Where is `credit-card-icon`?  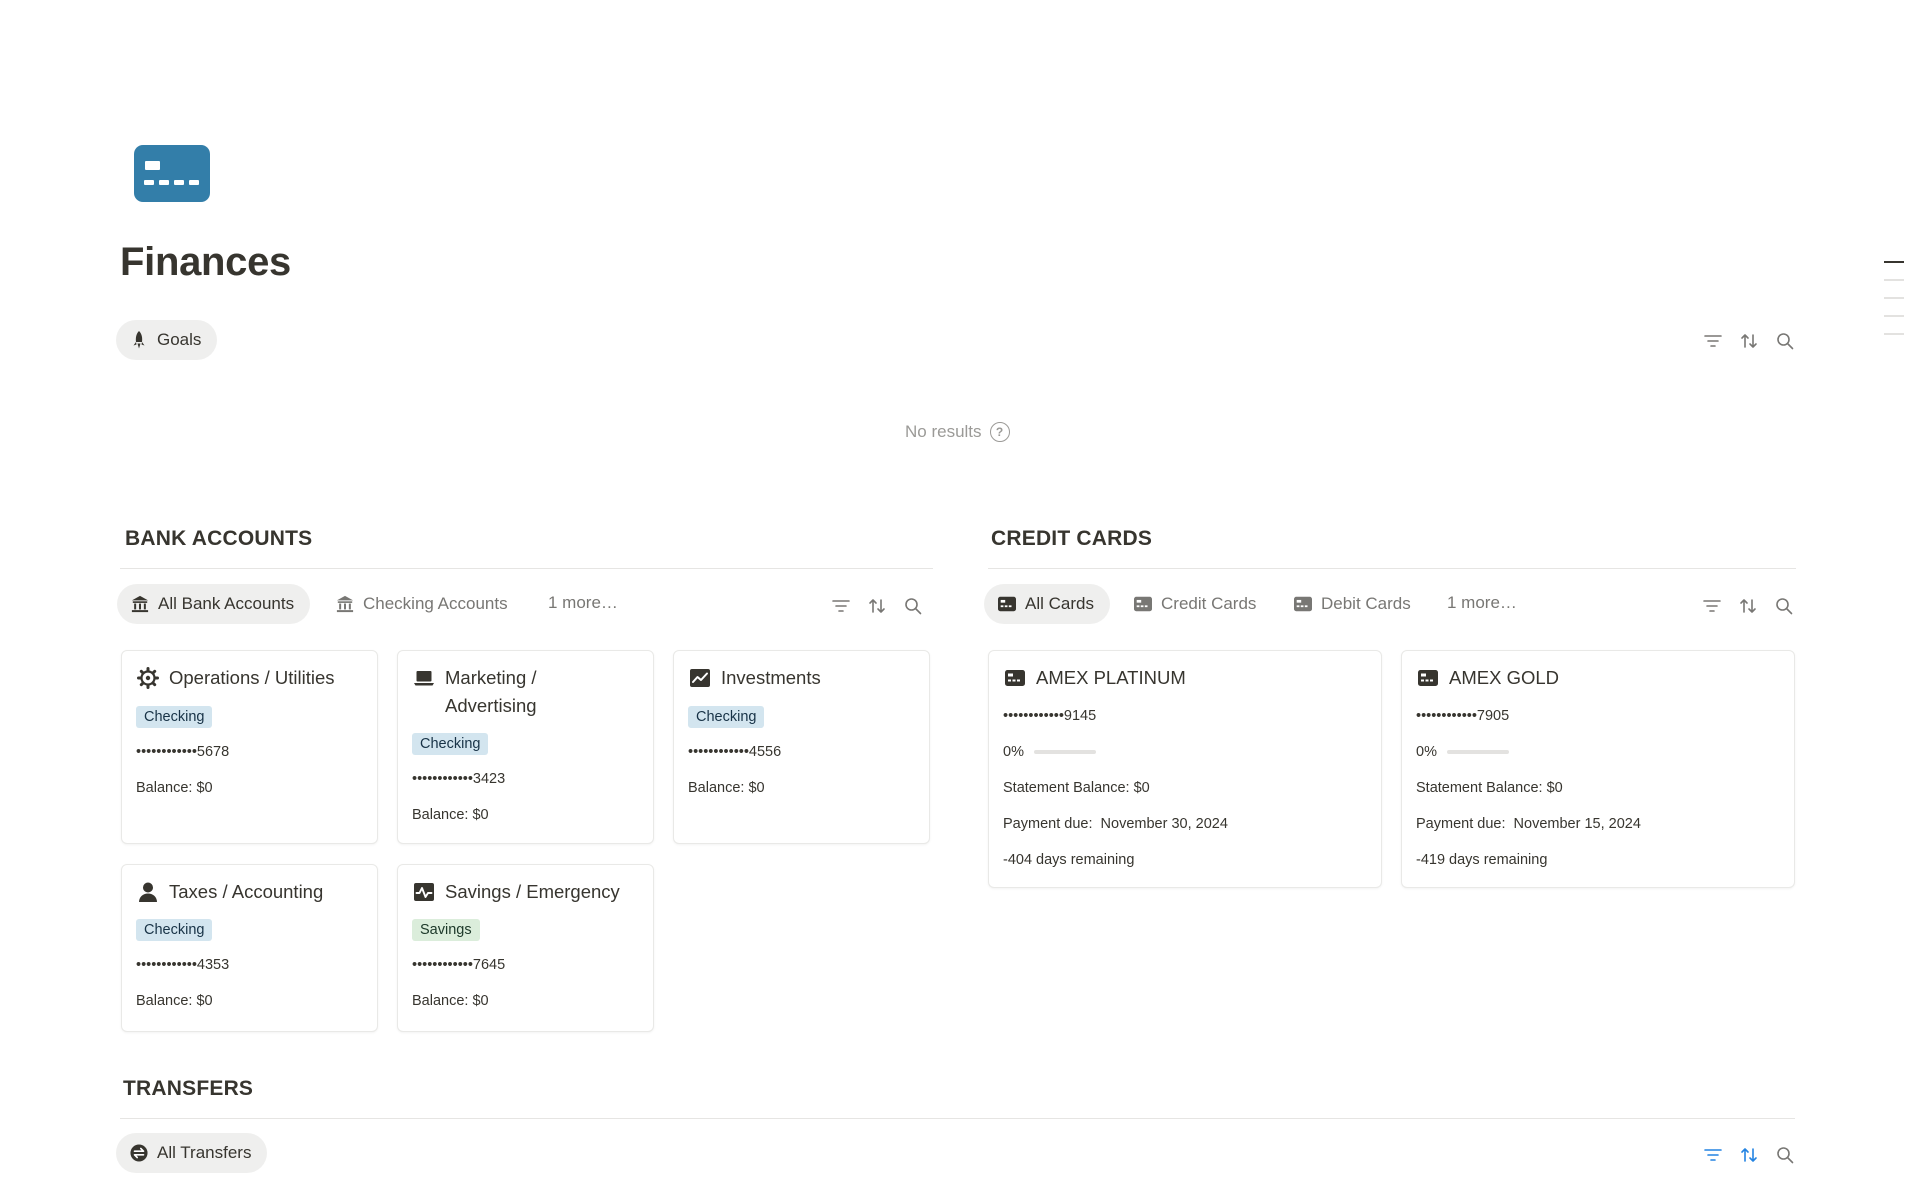 credit-card-icon is located at coordinates (172, 173).